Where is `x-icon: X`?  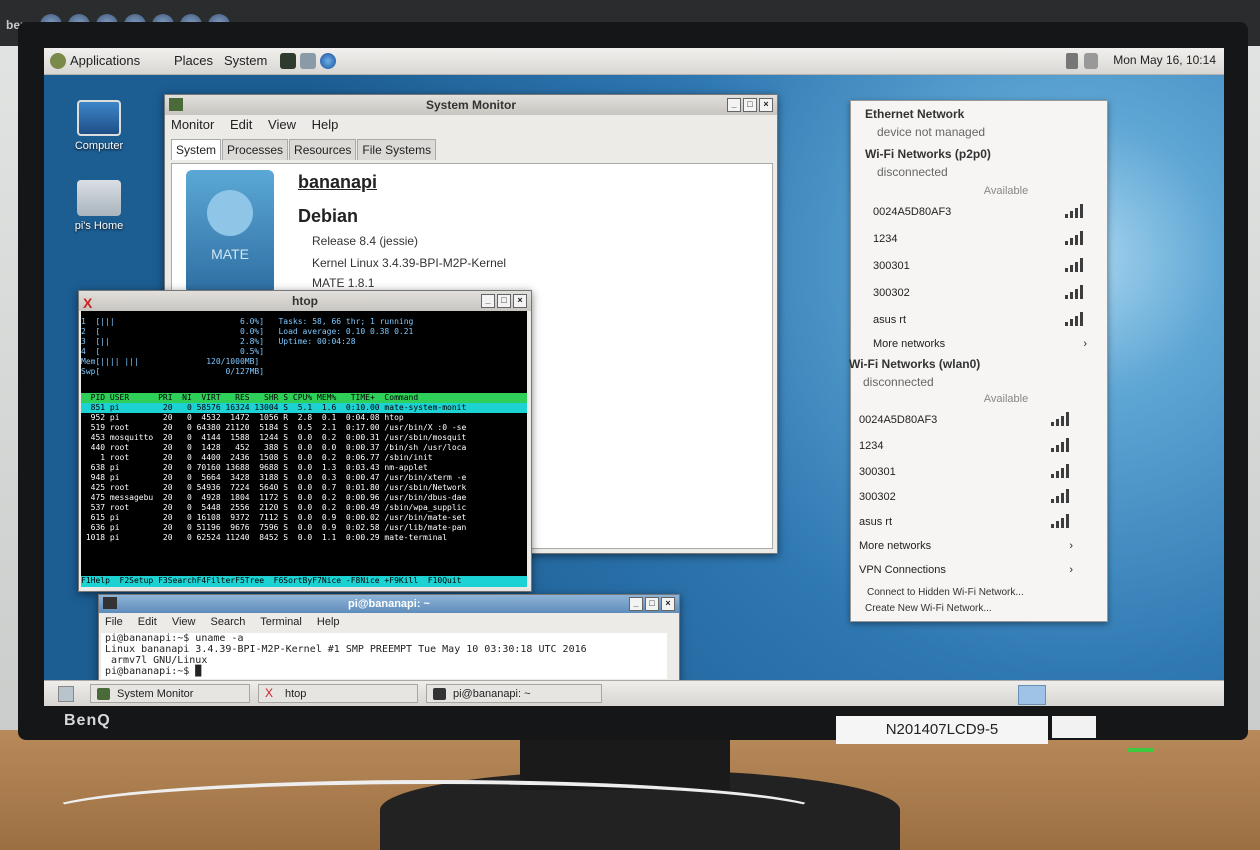
x-icon: X is located at coordinates (88, 303).